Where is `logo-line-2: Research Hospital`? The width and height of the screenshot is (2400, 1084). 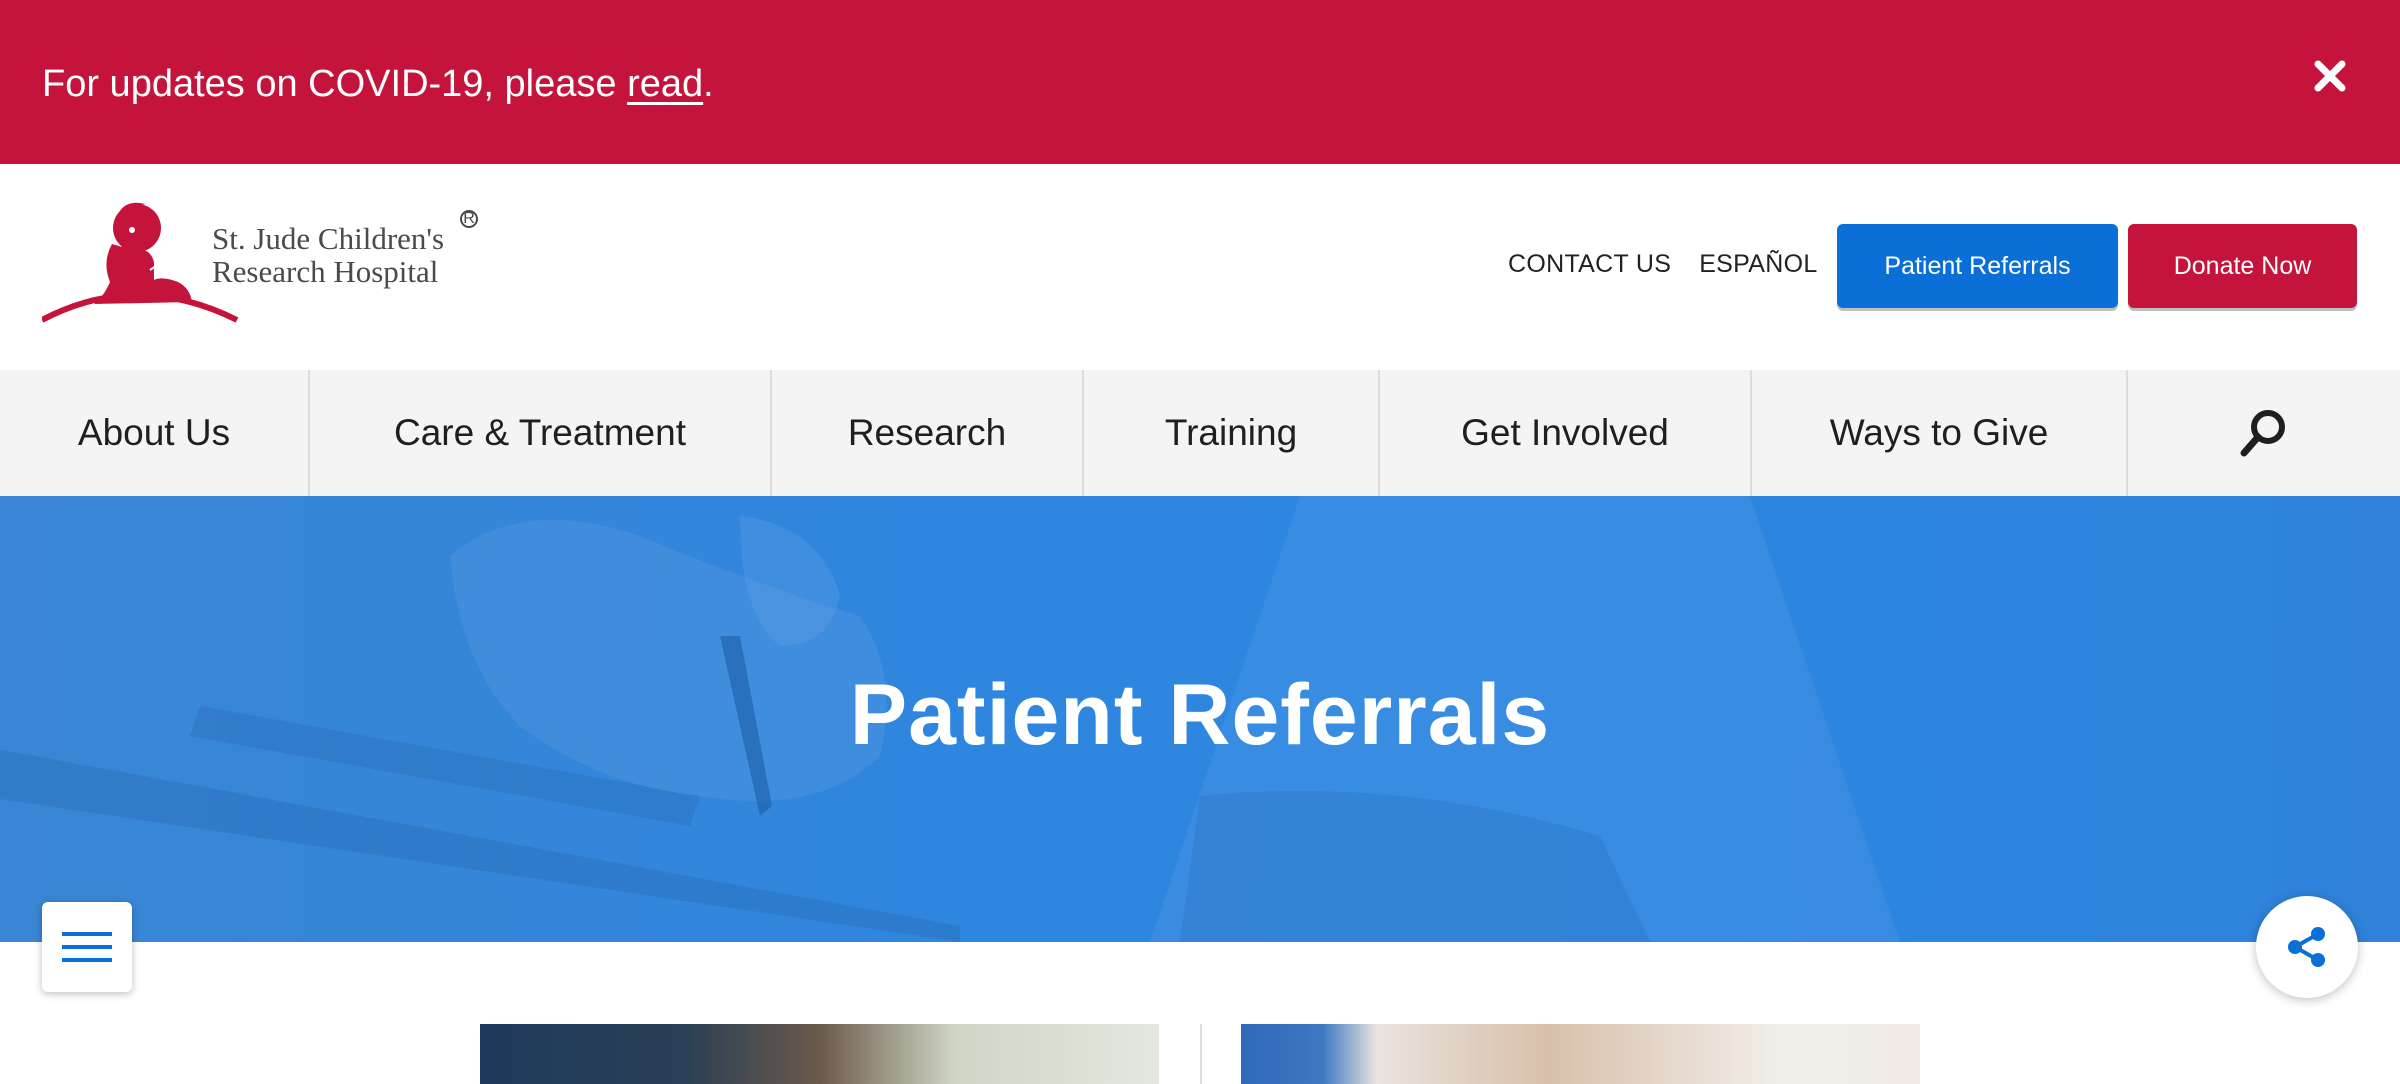 logo-line-2: Research Hospital is located at coordinates (325, 271).